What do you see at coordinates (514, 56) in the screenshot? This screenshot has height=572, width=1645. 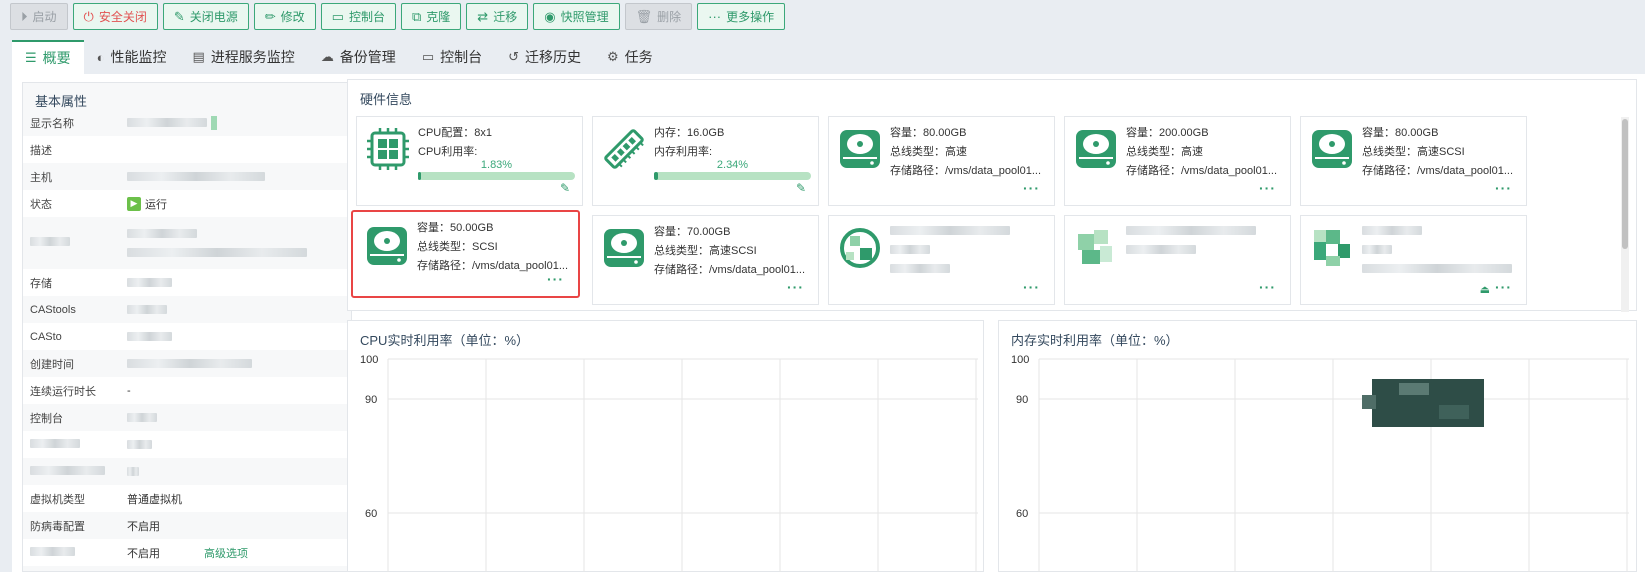 I see `history-icon: ↺` at bounding box center [514, 56].